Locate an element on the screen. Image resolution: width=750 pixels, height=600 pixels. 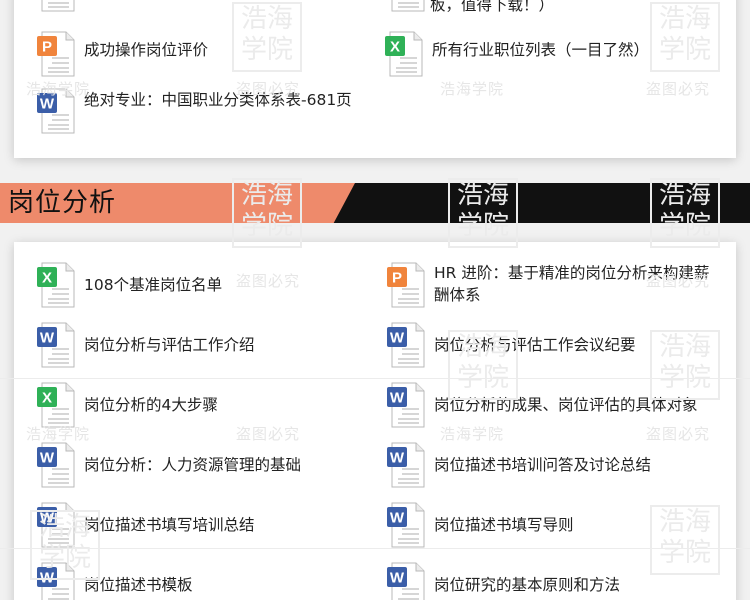
file-item-label: 岗位分析的成果、岗位评估的具体对象 is located at coordinates (566, 405).